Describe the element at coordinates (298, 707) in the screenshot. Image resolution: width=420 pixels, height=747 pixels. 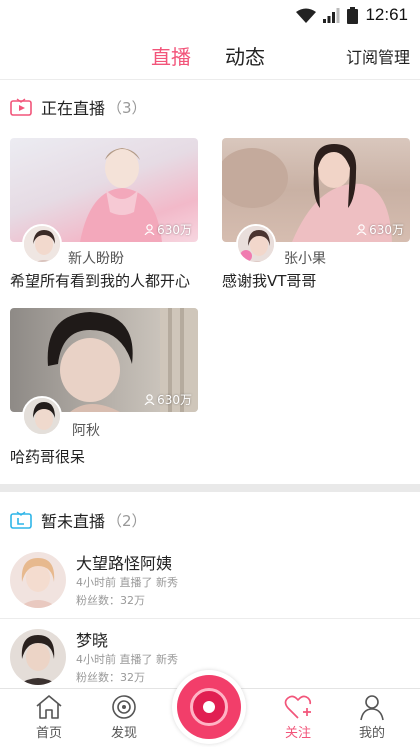
I see `heart-plus-icon` at that location.